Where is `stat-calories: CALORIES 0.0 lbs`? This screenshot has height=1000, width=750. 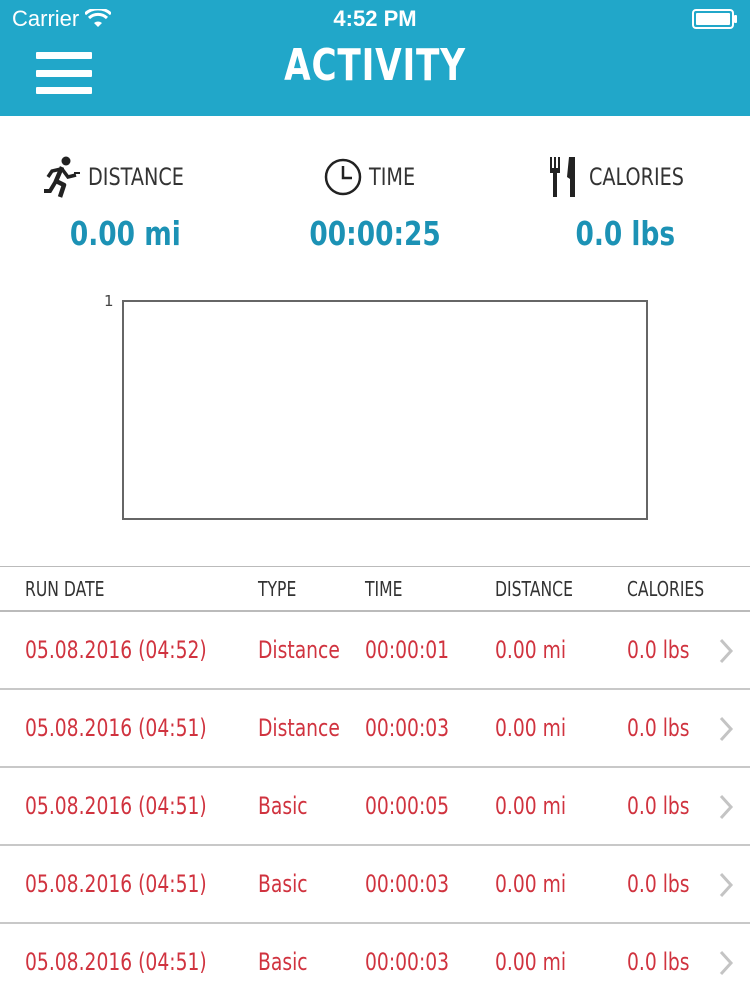 stat-calories: CALORIES 0.0 lbs is located at coordinates (625, 201).